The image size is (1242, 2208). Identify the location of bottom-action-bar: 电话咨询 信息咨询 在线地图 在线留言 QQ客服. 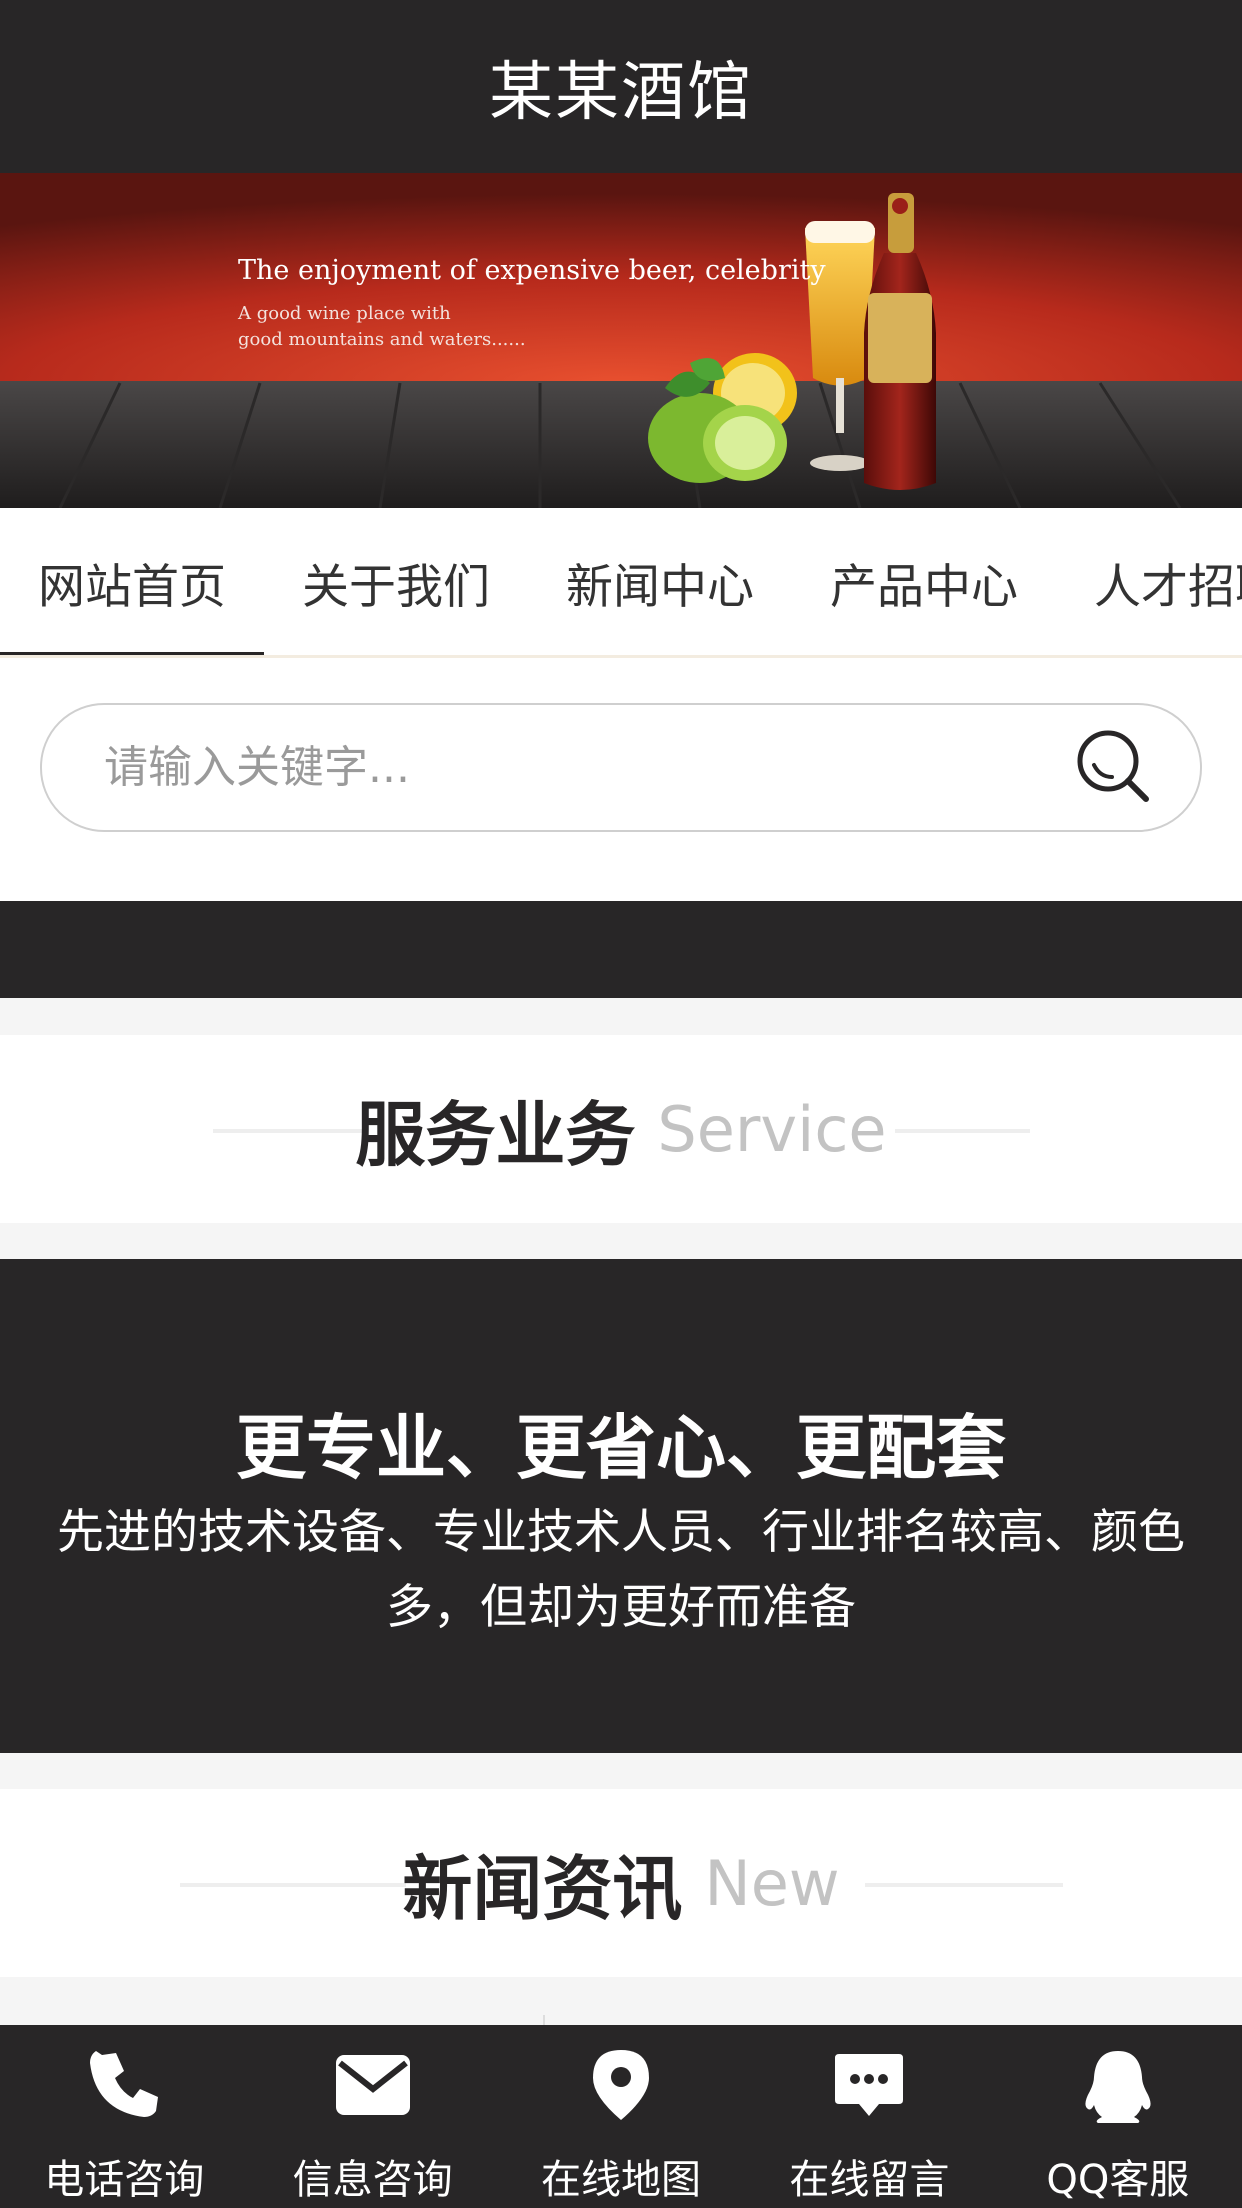
(621, 2116).